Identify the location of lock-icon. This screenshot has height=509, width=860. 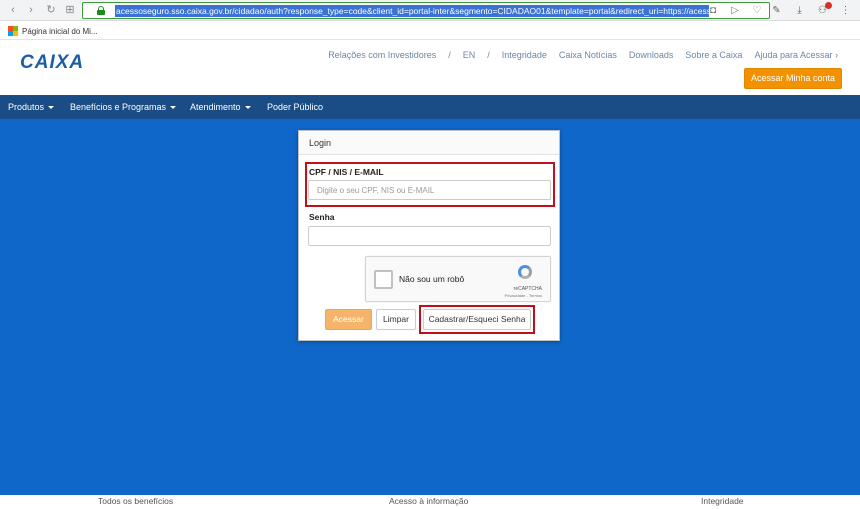
(101, 10).